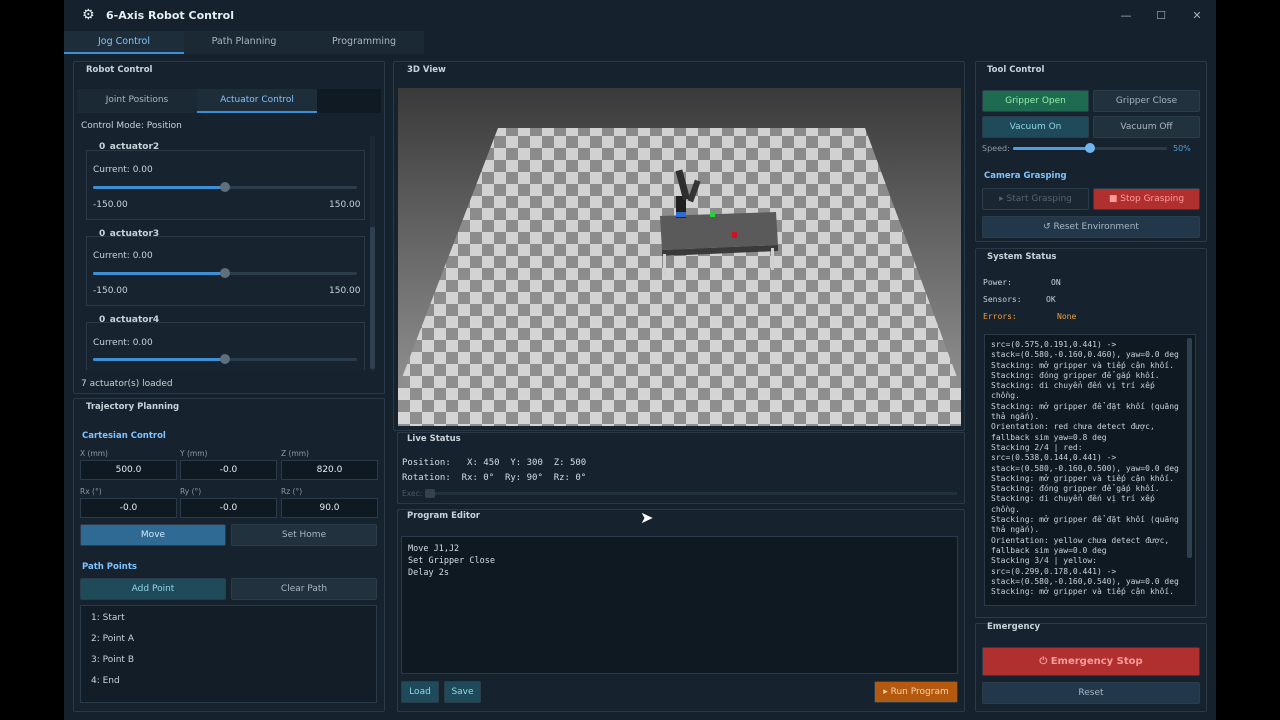  I want to click on run-program-button: ▸ Run Program, so click(916, 692).